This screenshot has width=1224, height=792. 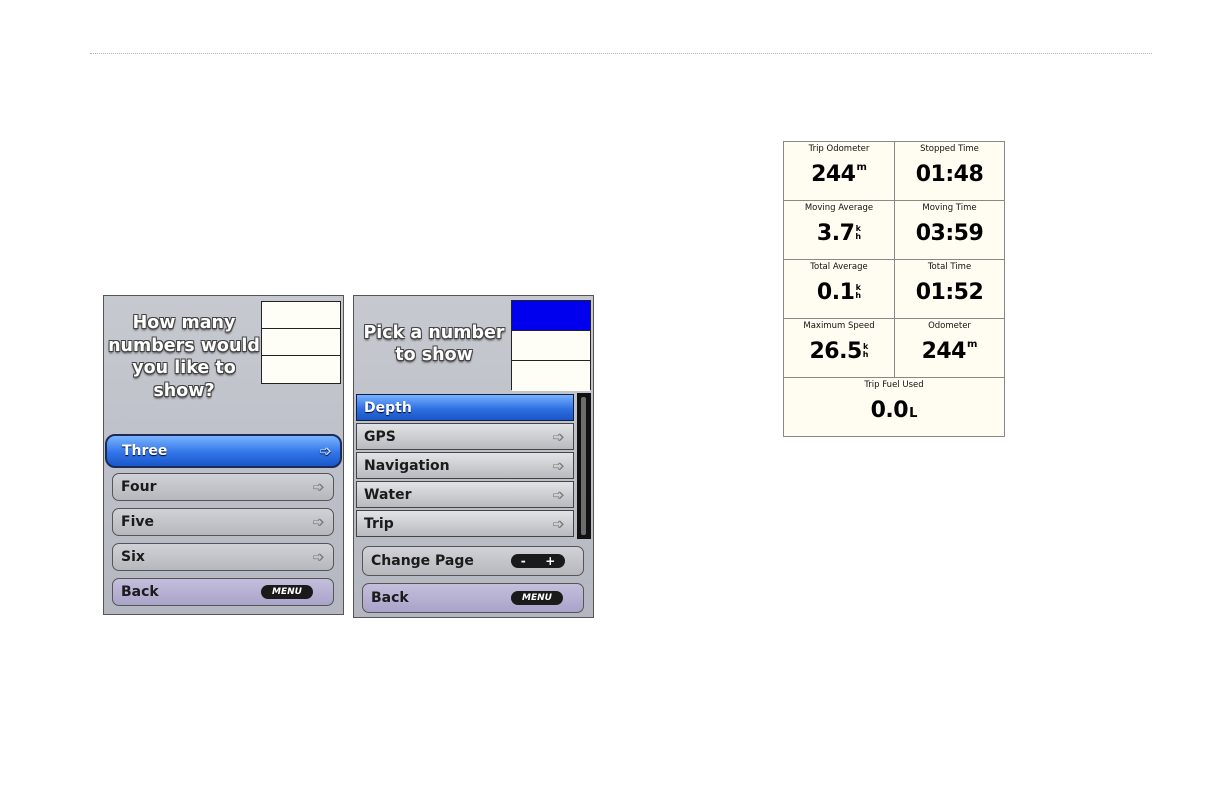 I want to click on list-scrollbar, so click(x=584, y=466).